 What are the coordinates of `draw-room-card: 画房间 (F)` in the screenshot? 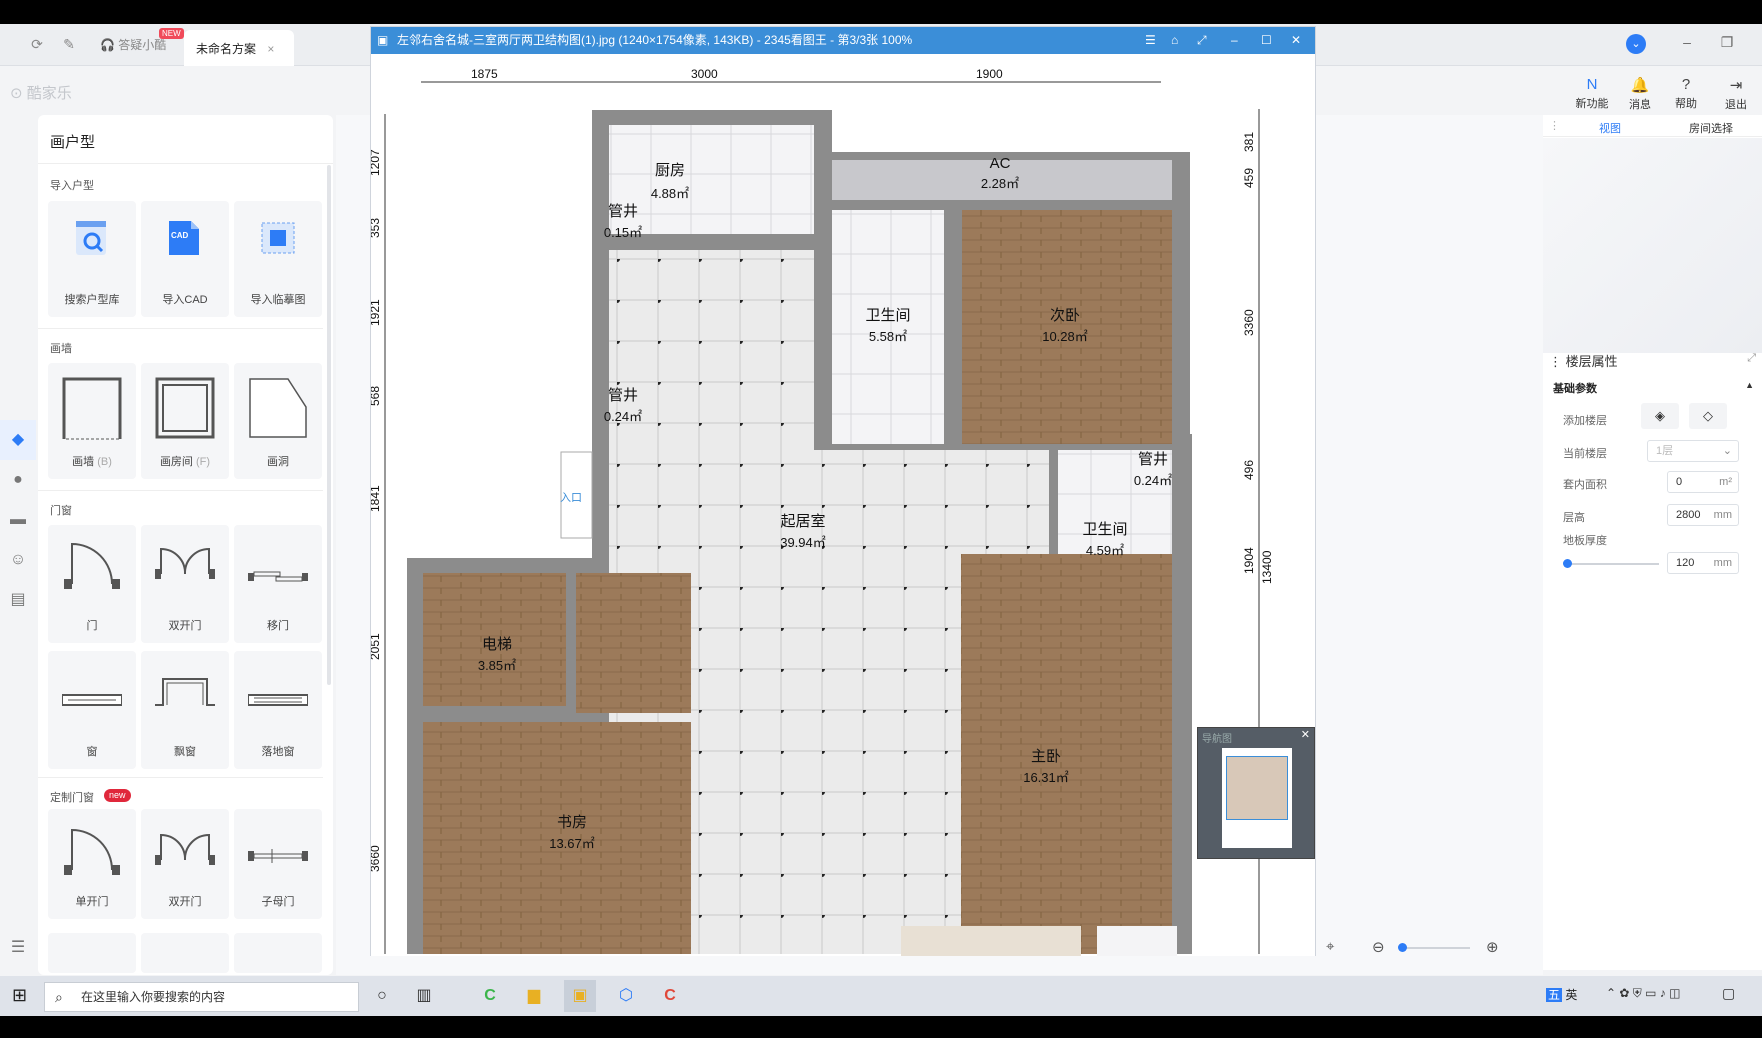 It's located at (185, 421).